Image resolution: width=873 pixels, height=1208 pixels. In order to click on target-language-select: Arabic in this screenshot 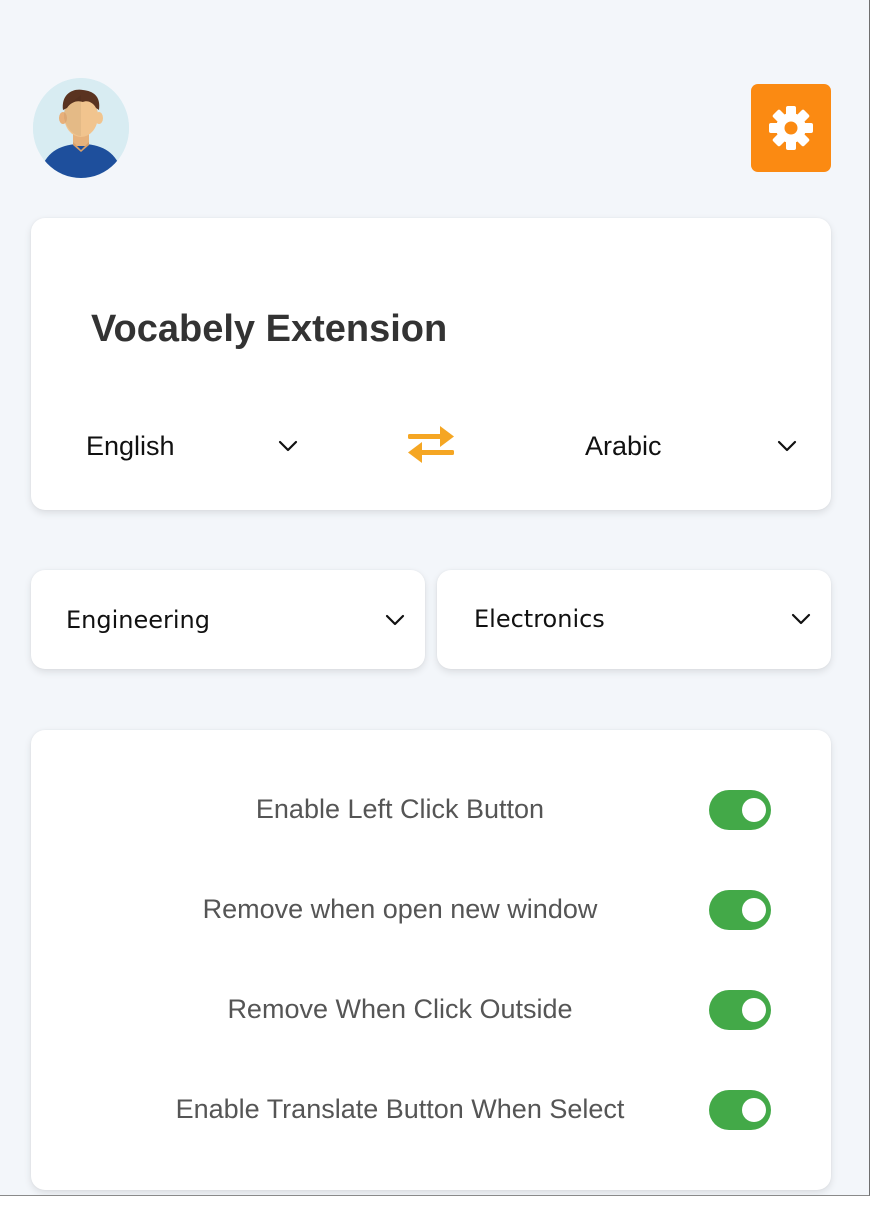, I will do `click(691, 446)`.